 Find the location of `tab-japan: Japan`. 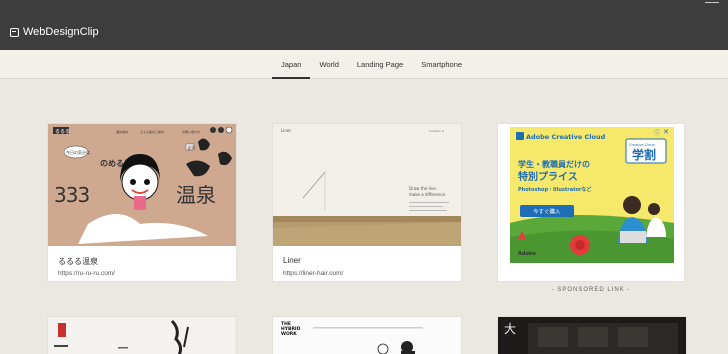

tab-japan: Japan is located at coordinates (291, 64).